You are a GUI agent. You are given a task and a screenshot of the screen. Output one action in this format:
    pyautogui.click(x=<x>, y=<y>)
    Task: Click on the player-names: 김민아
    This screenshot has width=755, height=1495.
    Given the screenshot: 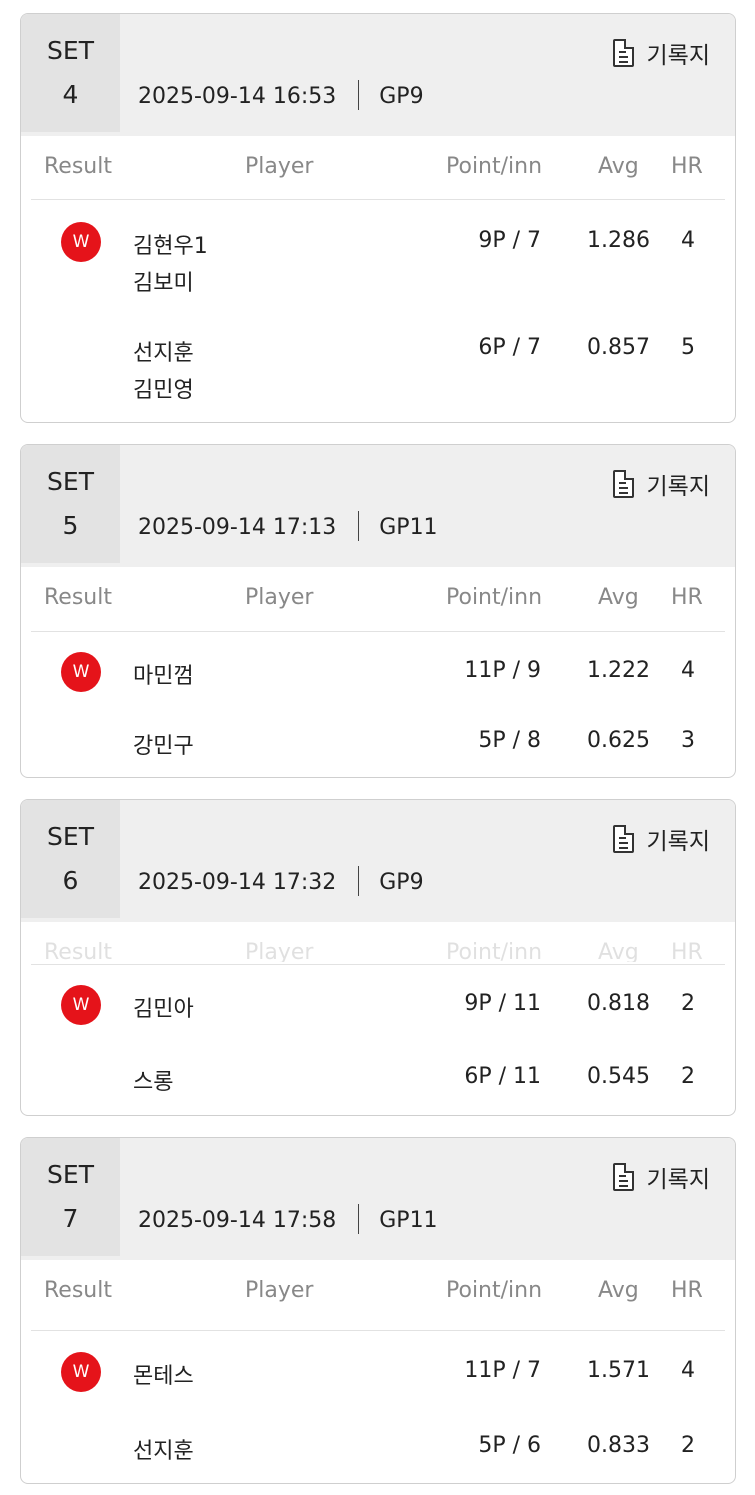 What is the action you would take?
    pyautogui.click(x=163, y=1009)
    